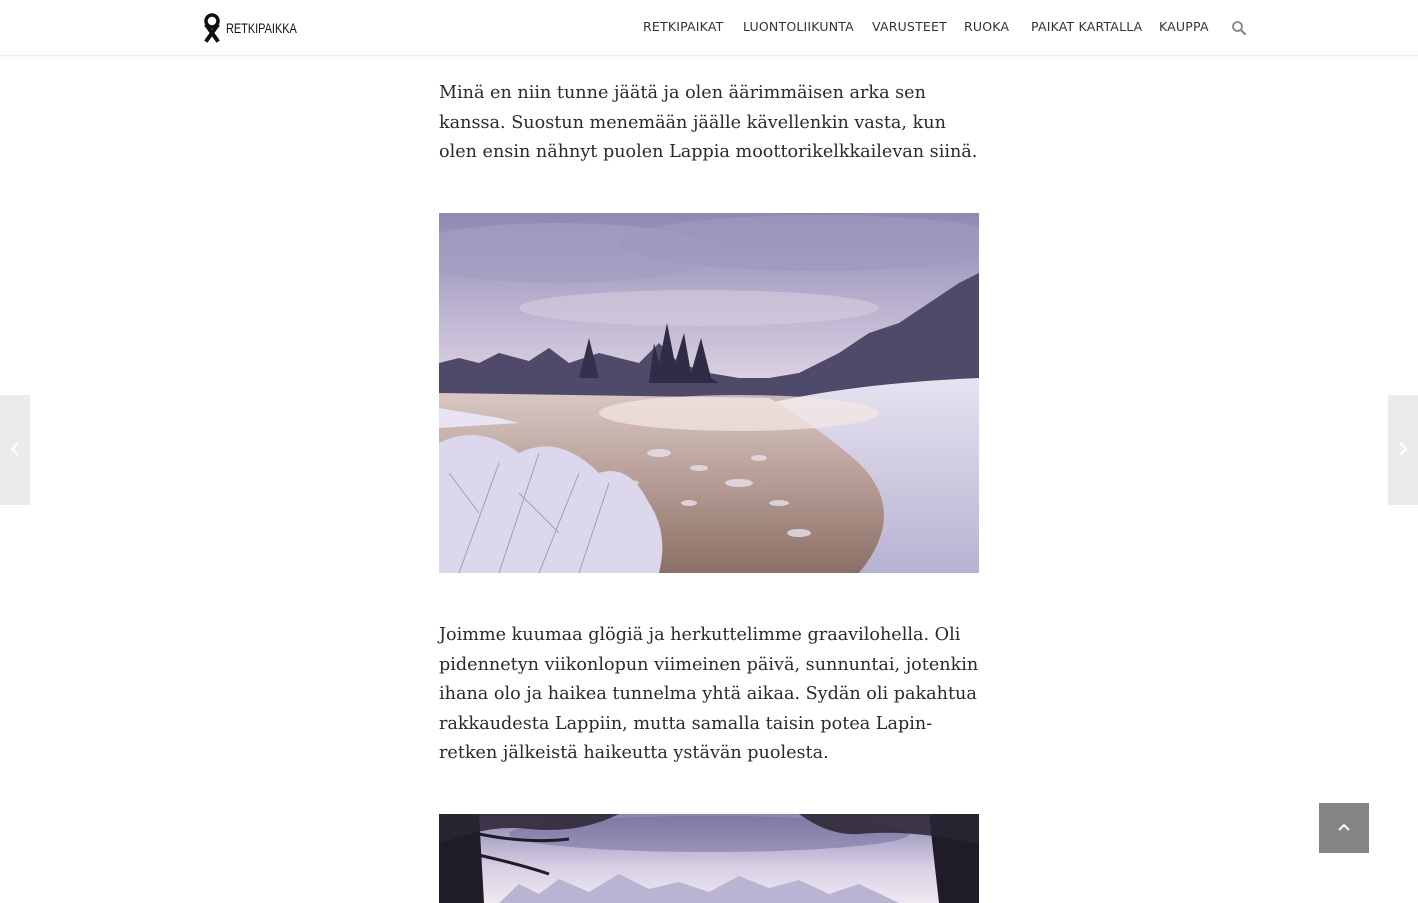 The width and height of the screenshot is (1418, 903). I want to click on nav-item-luontoliikunta: LUONTOLIIKUNTA, so click(798, 26).